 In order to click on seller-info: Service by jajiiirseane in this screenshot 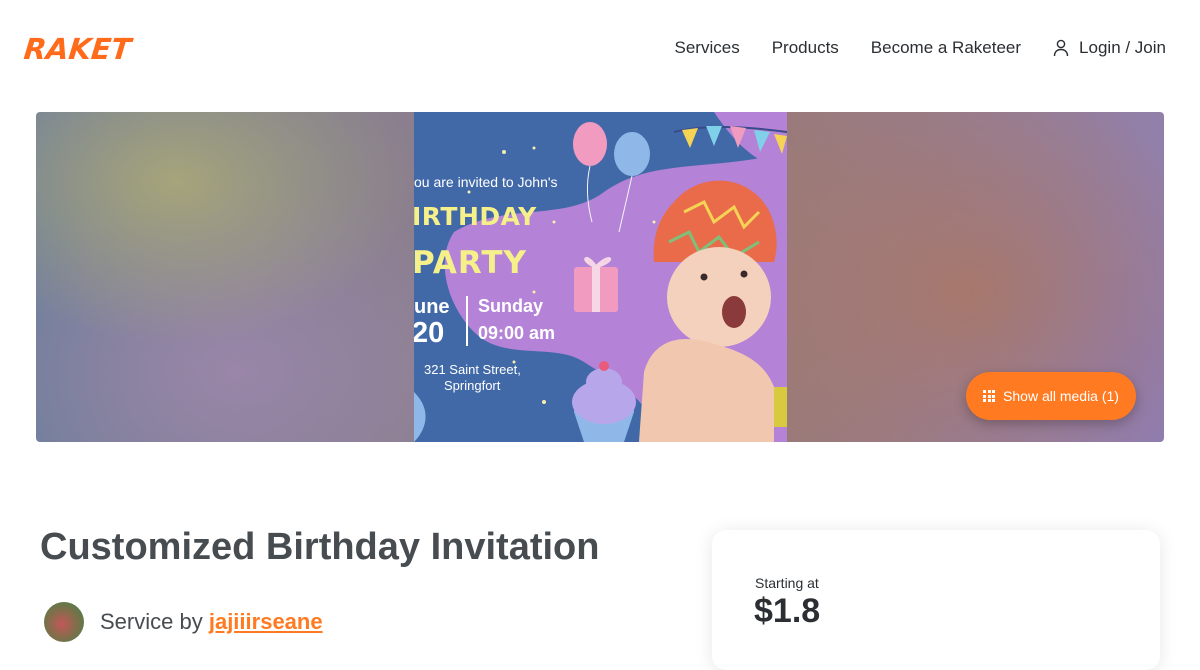, I will do `click(183, 622)`.